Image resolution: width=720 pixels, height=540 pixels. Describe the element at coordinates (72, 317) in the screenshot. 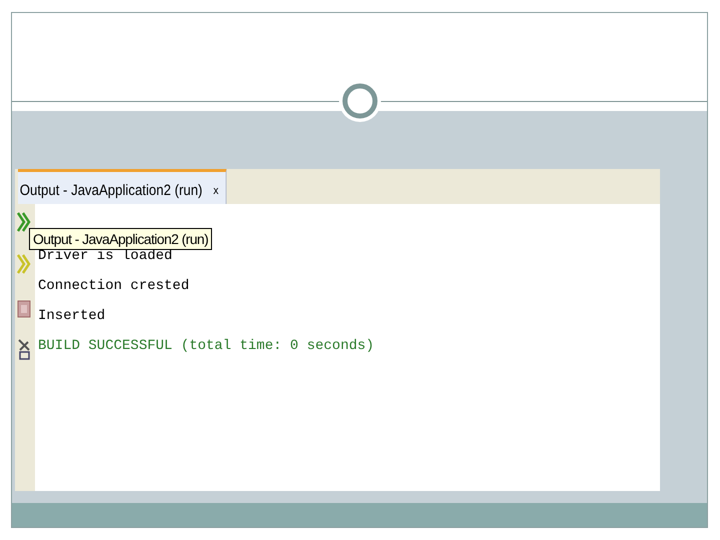

I see `output-line: Inserted` at that location.